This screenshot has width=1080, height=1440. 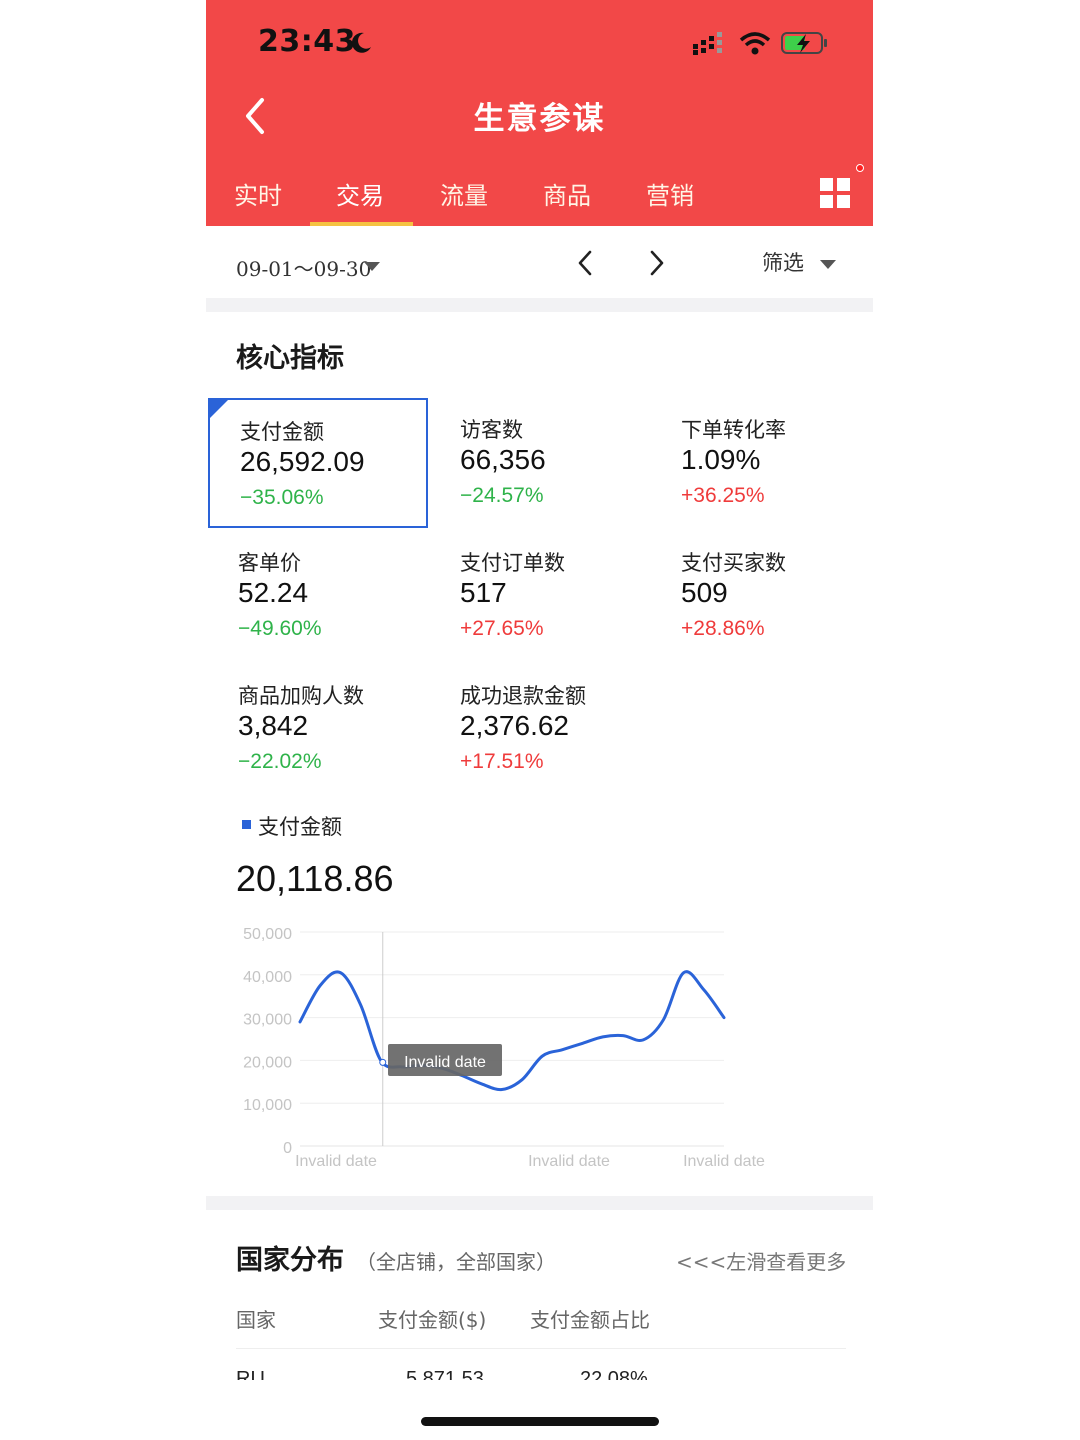 What do you see at coordinates (828, 264) in the screenshot?
I see `filter-dropdown-caret-icon` at bounding box center [828, 264].